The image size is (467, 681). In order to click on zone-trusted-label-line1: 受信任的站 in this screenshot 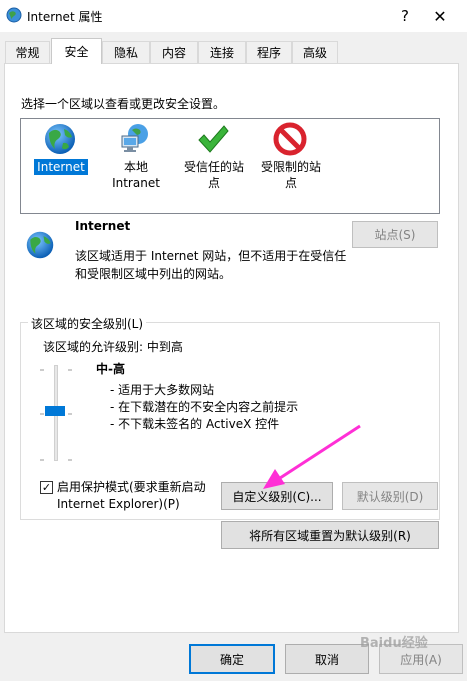, I will do `click(213, 167)`.